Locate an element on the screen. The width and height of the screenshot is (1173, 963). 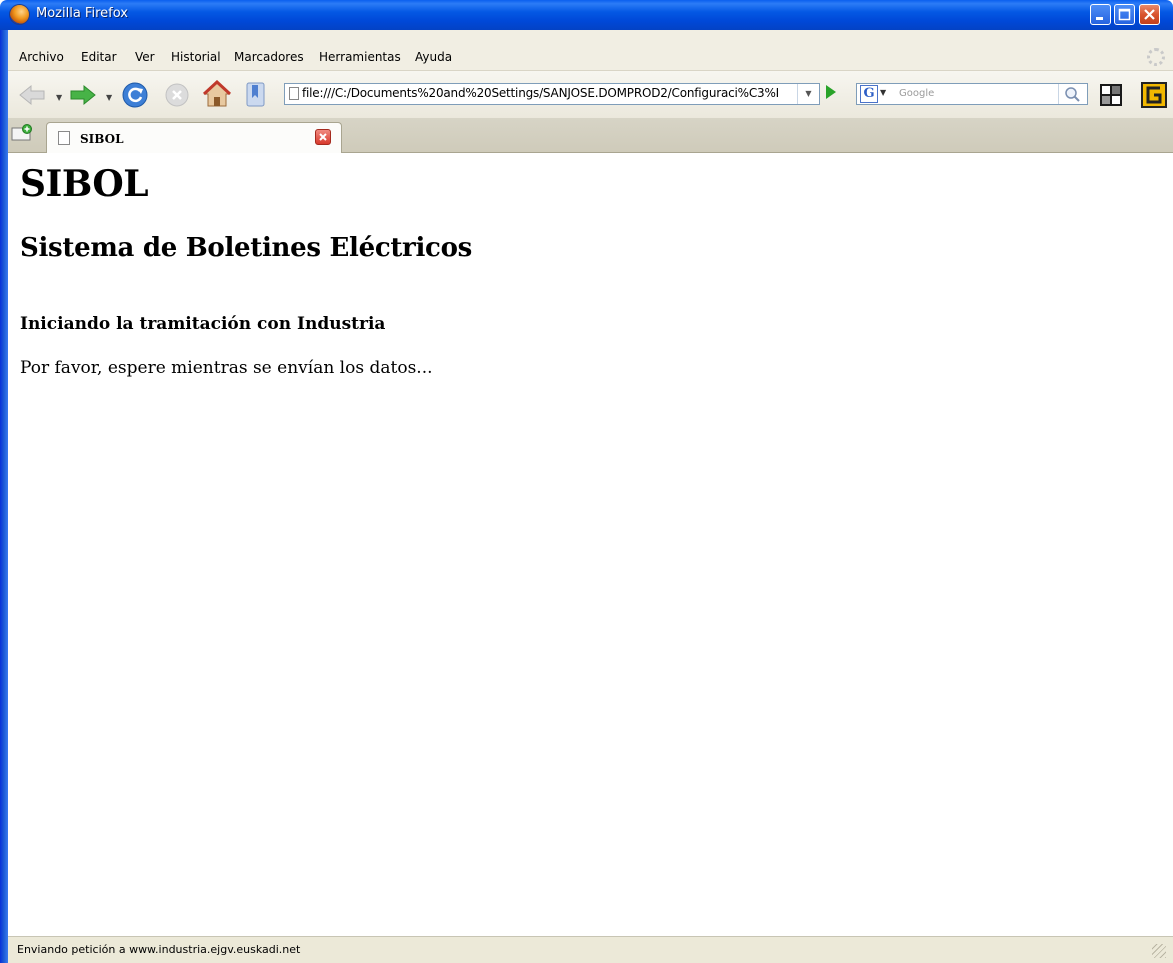
menu-marcadores: Marcadores is located at coordinates (269, 57).